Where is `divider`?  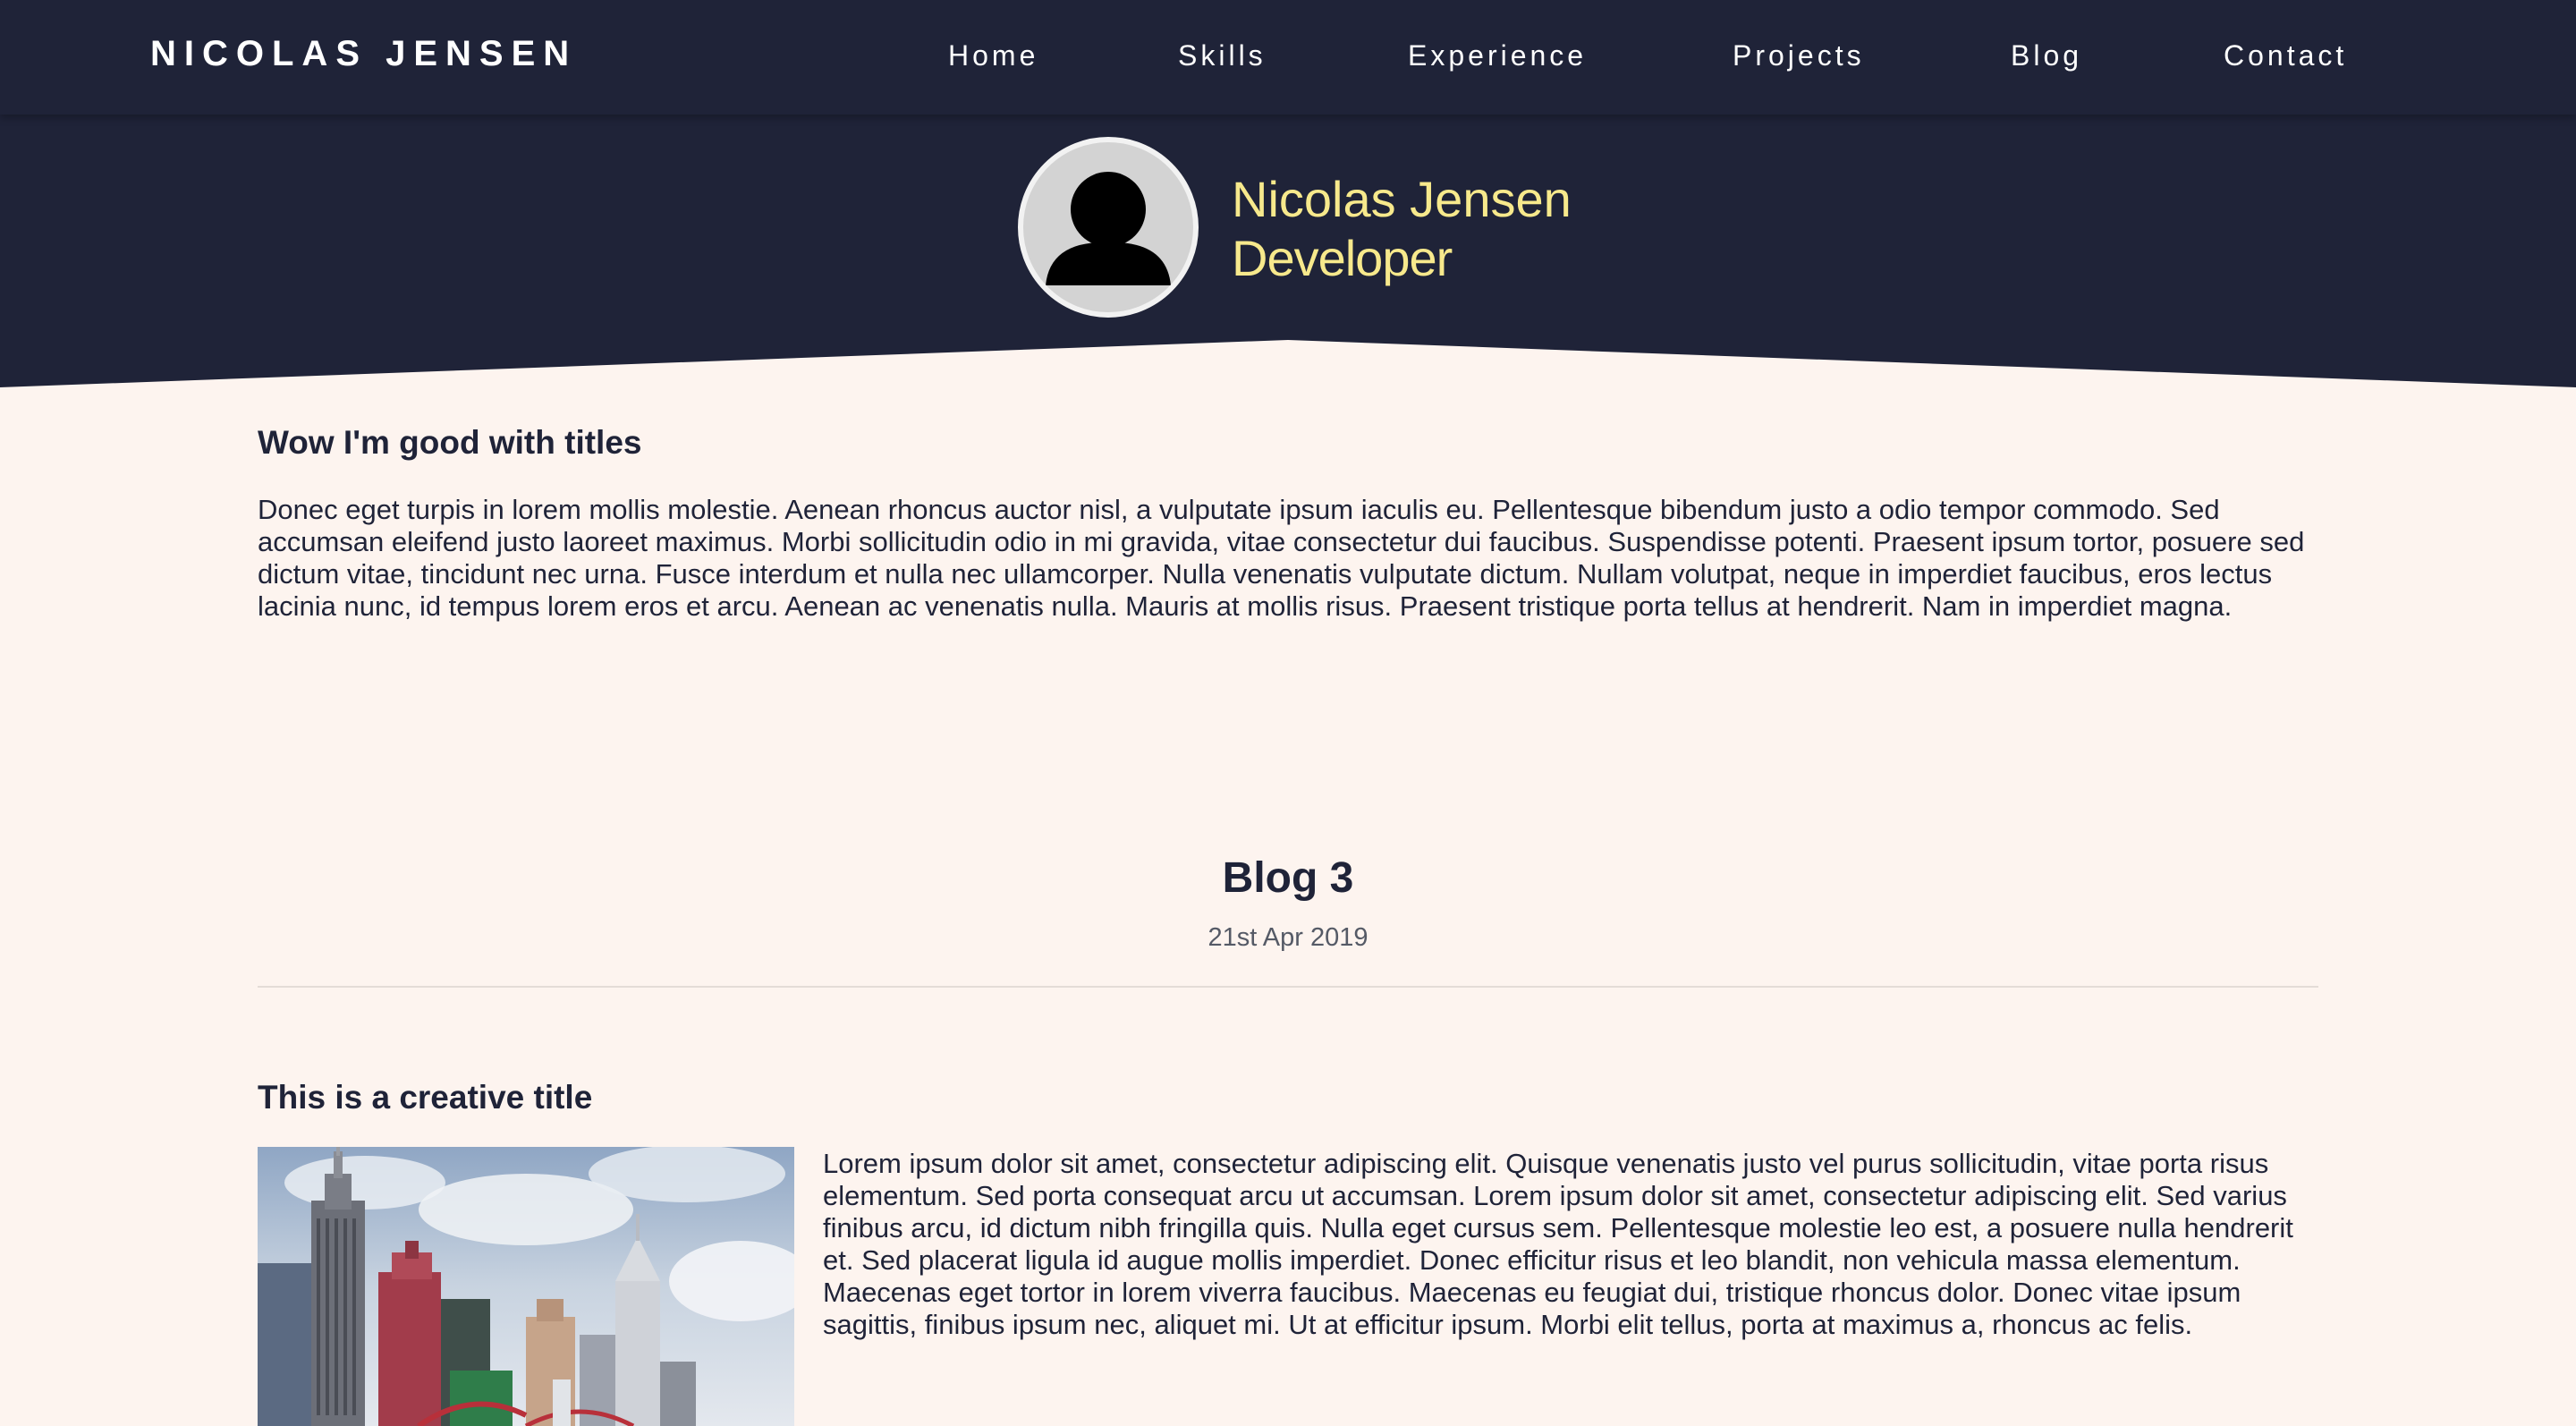
divider is located at coordinates (1288, 987).